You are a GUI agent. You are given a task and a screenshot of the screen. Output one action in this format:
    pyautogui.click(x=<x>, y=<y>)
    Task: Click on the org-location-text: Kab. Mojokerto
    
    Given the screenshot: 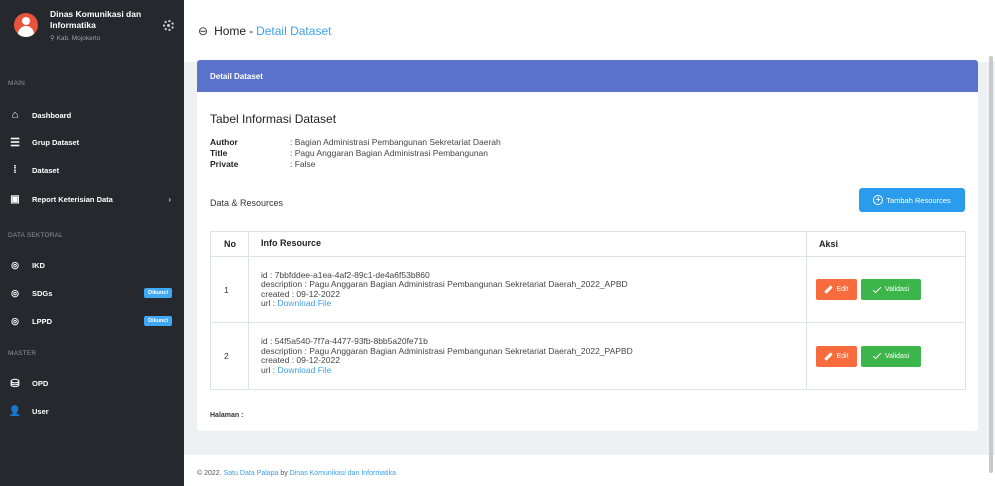 What is the action you would take?
    pyautogui.click(x=78, y=38)
    